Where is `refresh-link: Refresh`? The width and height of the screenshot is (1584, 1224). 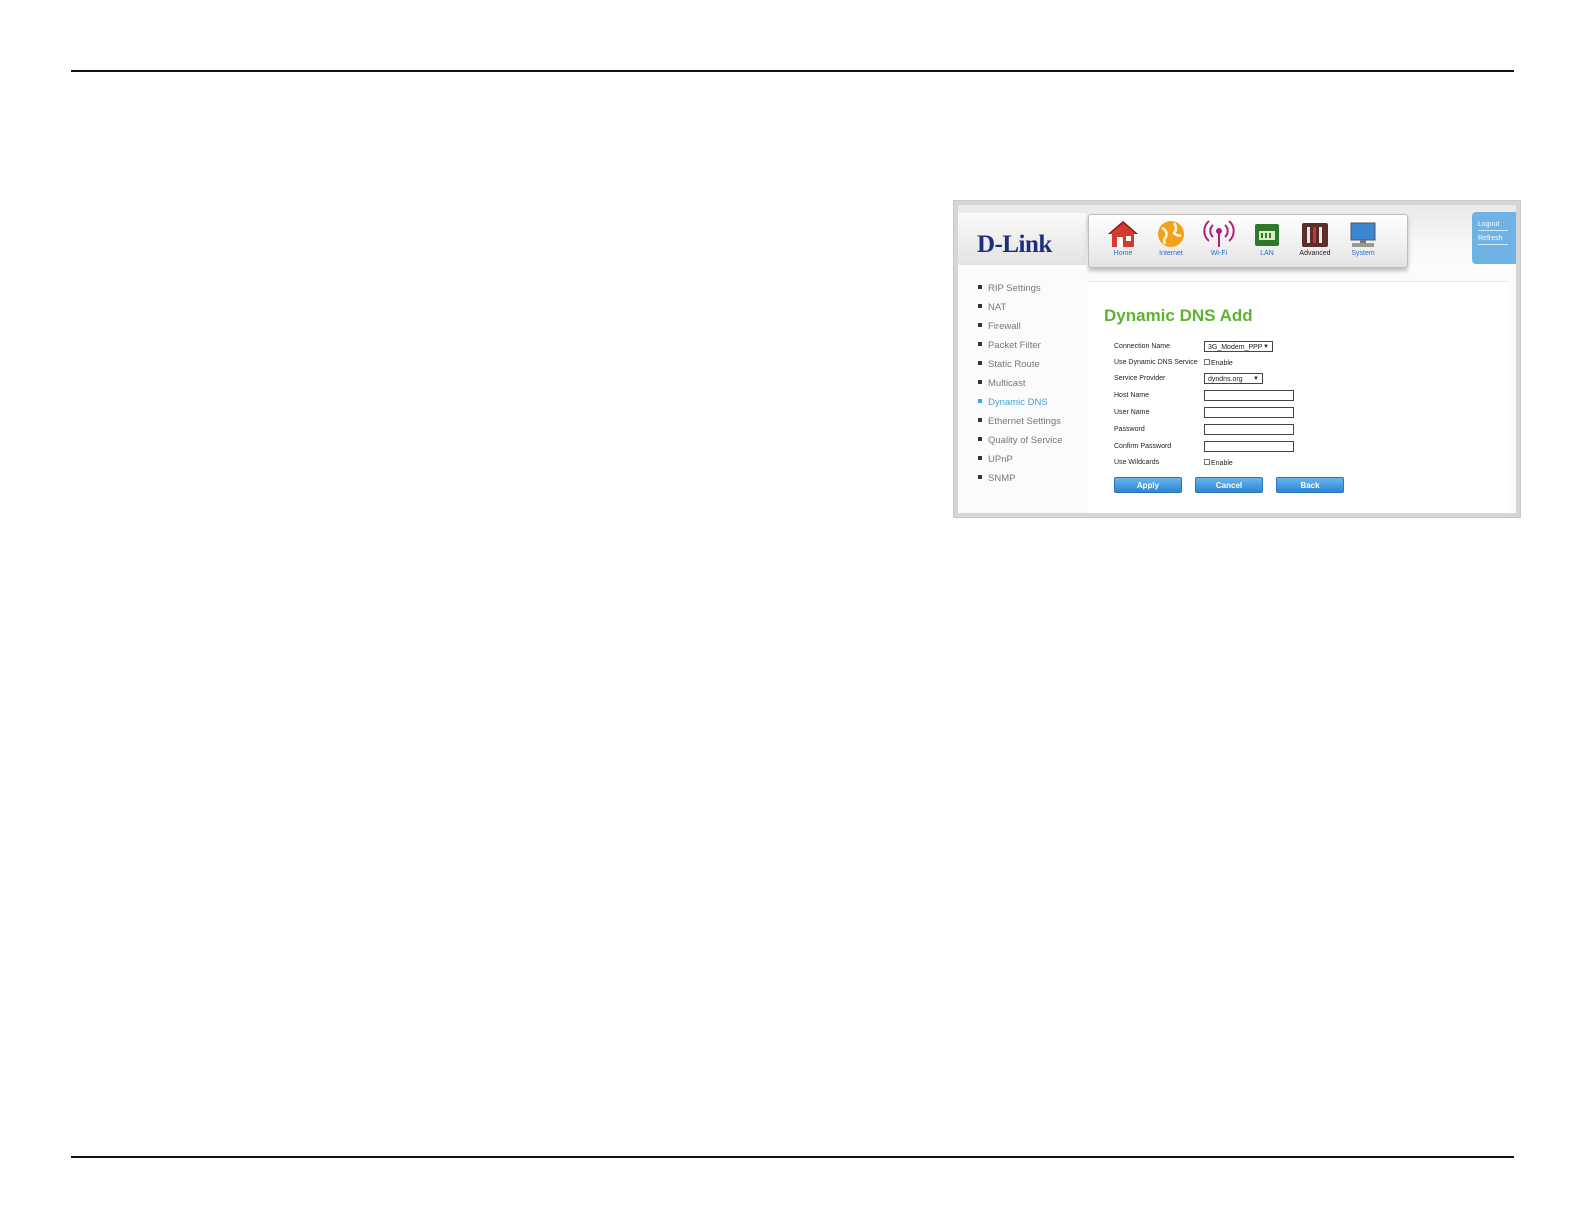 refresh-link: Refresh is located at coordinates (1493, 240).